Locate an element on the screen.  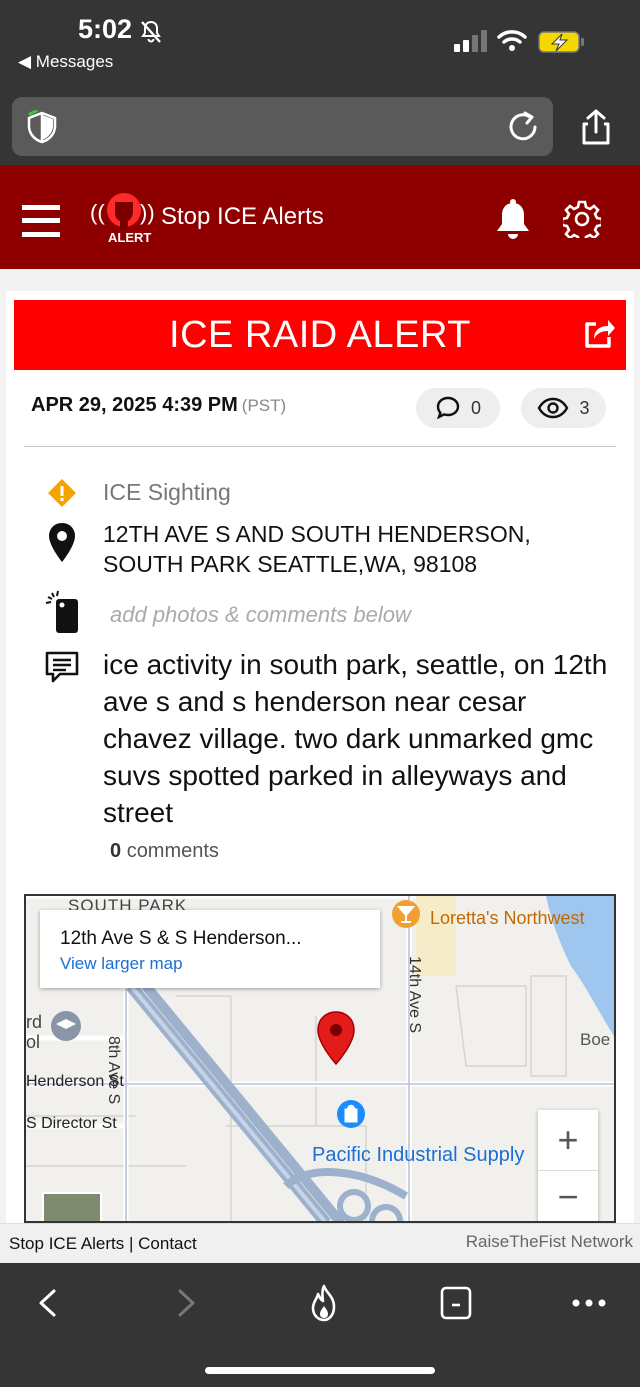
hamburger-icon is located at coordinates (41, 221).